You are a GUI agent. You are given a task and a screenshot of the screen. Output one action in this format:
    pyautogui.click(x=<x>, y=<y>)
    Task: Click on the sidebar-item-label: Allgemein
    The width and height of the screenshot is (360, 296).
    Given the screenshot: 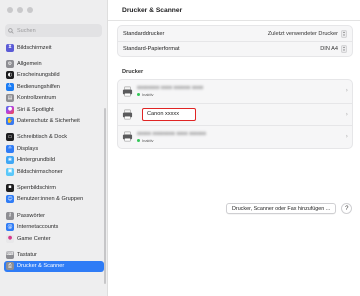 What is the action you would take?
    pyautogui.click(x=29, y=64)
    